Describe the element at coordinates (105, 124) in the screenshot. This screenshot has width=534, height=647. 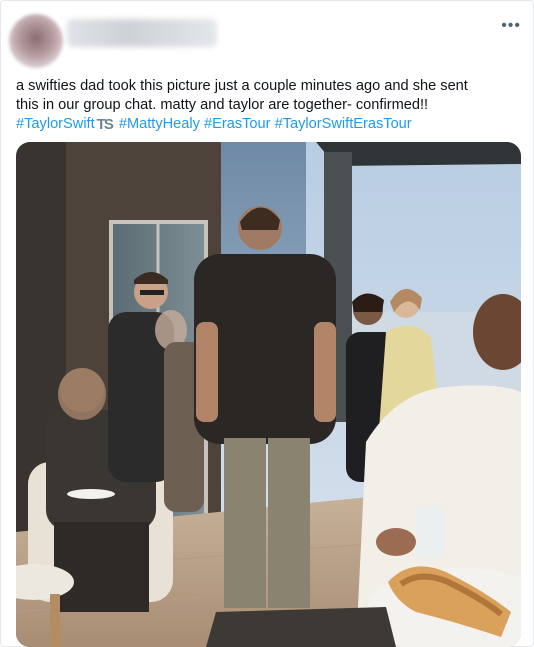
I see `ts-hashflag-icon: TS` at that location.